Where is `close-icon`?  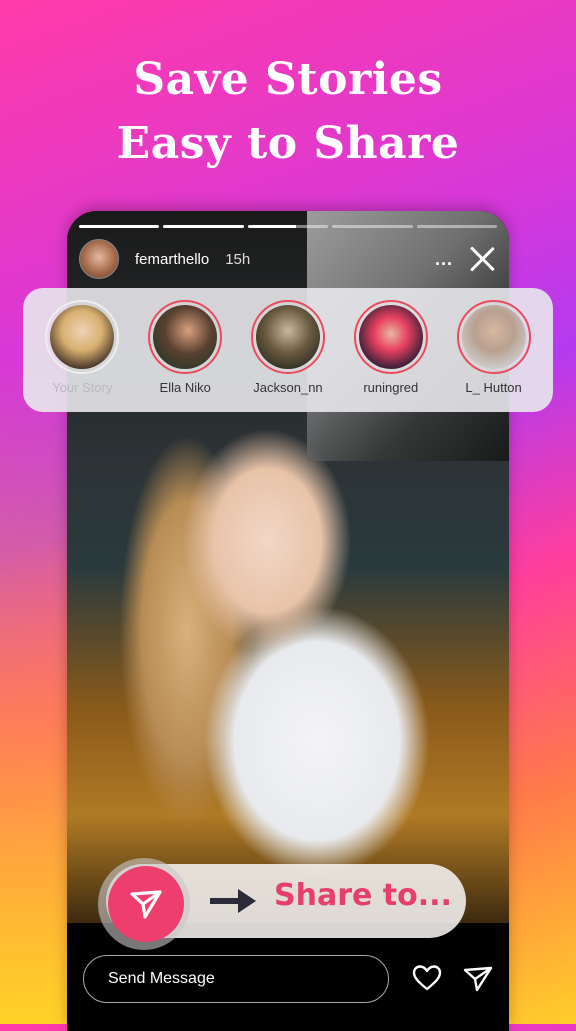 close-icon is located at coordinates (482, 259).